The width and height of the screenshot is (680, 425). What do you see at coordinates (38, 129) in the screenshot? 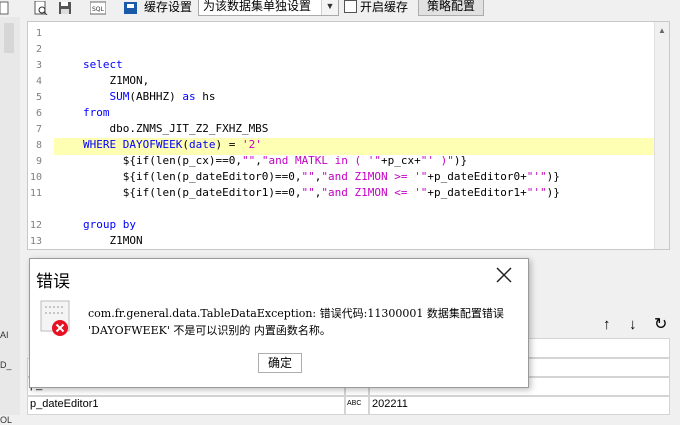
I see `line-number: 7` at bounding box center [38, 129].